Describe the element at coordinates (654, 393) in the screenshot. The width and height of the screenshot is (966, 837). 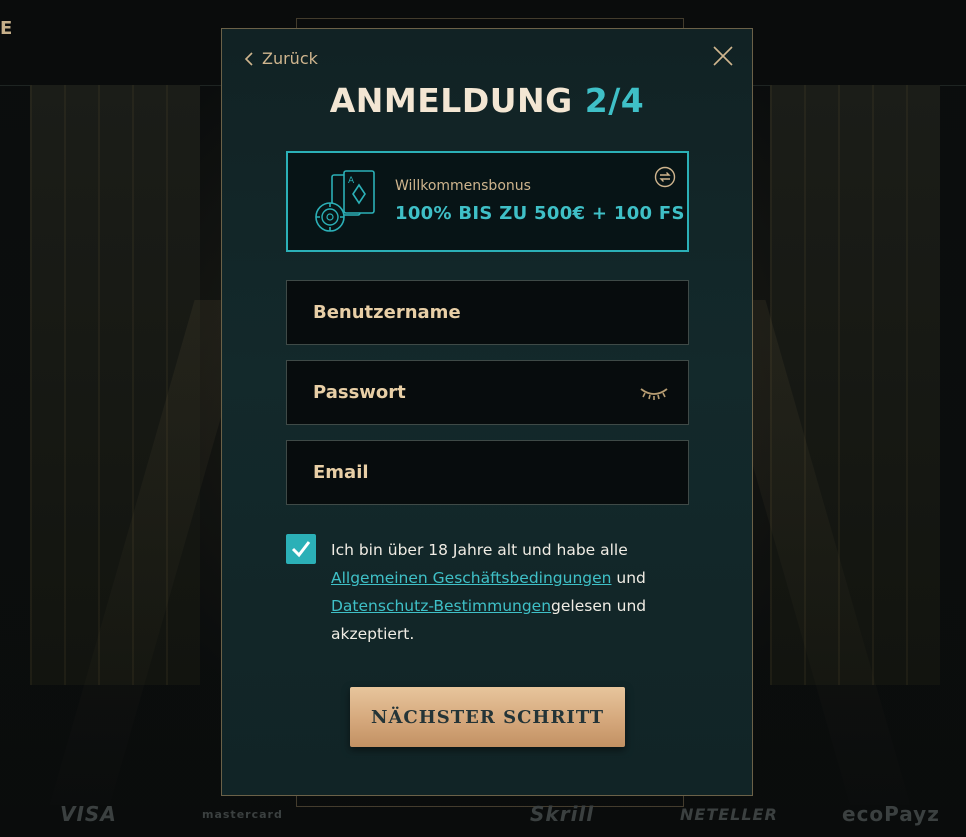
I see `eye-closed-icon` at that location.